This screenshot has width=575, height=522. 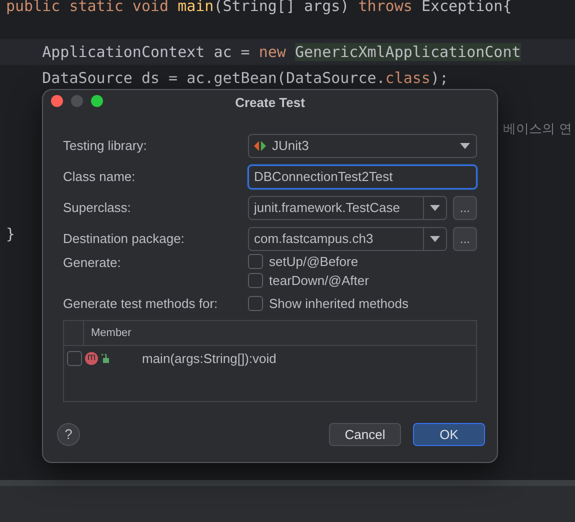 What do you see at coordinates (270, 102) in the screenshot?
I see `dialog-title: Create Test` at bounding box center [270, 102].